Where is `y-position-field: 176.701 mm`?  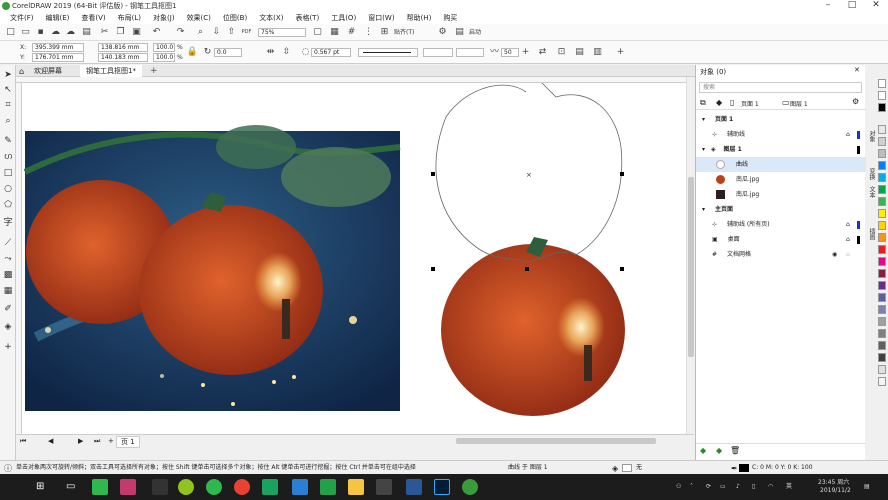
y-position-field: 176.701 mm is located at coordinates (58, 57).